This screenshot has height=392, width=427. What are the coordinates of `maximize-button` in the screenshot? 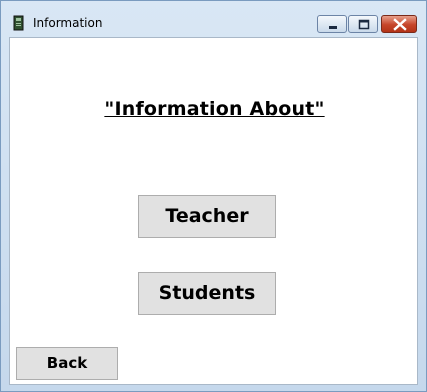 It's located at (363, 24).